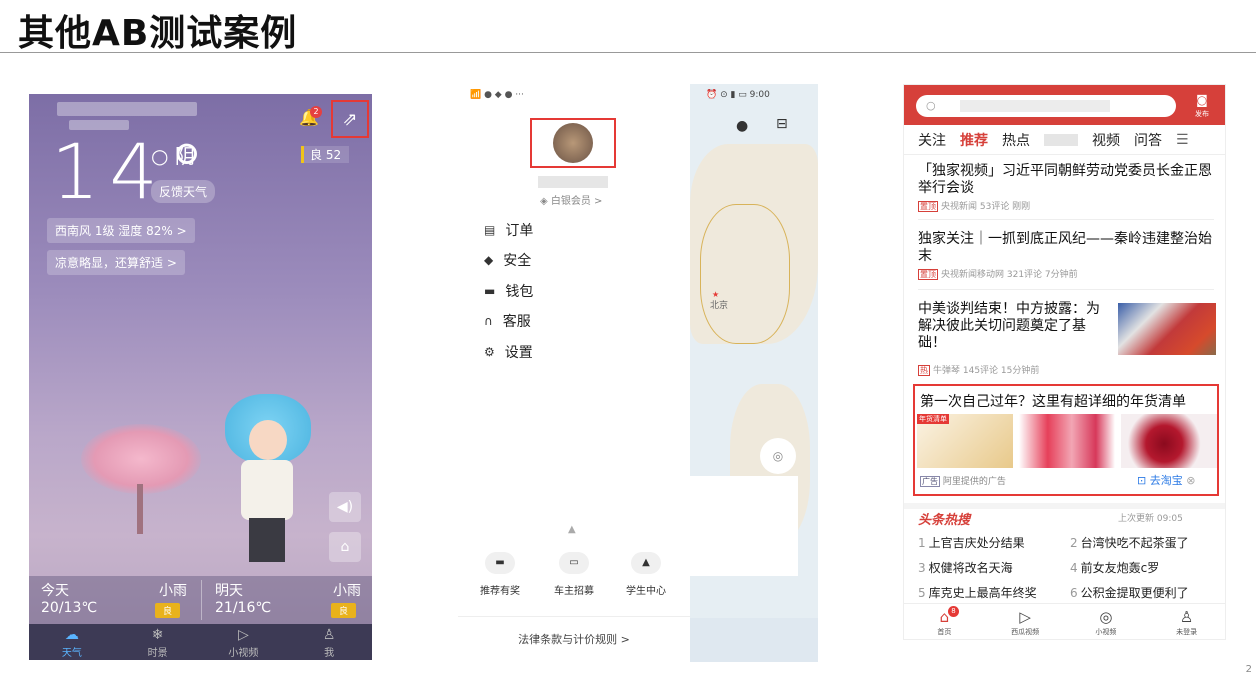 This screenshot has width=1256, height=676. I want to click on map-footer, so click(754, 640).